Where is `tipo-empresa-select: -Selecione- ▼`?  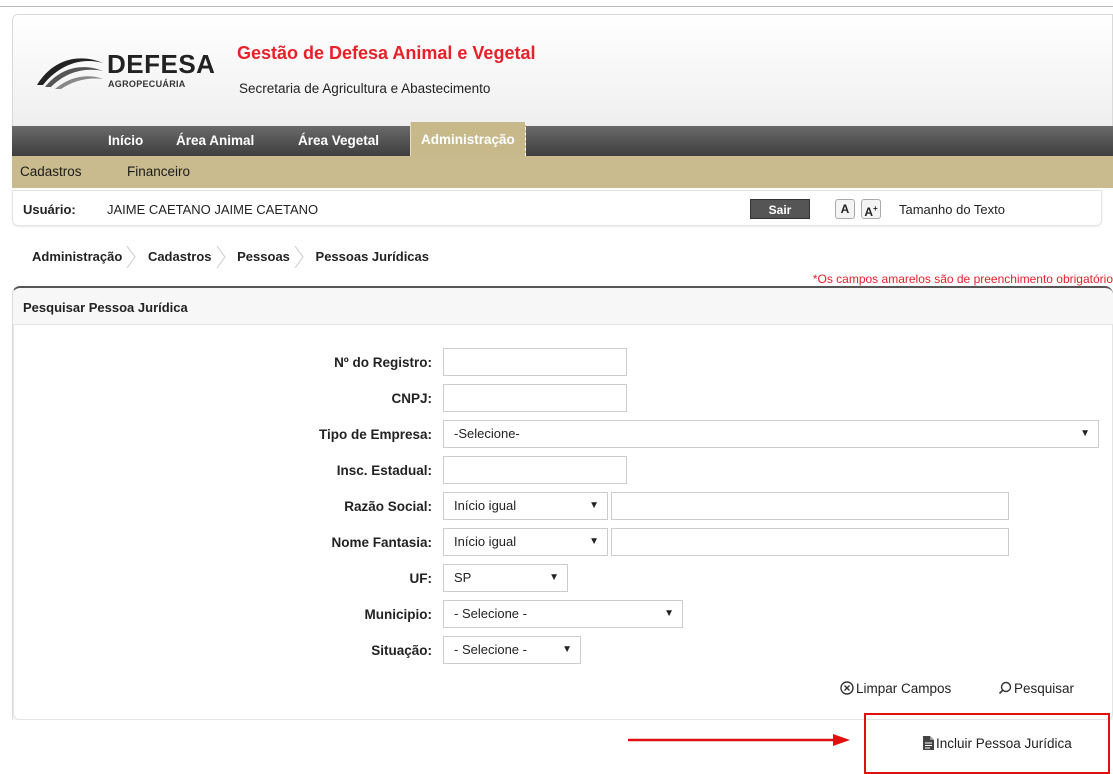 tipo-empresa-select: -Selecione- ▼ is located at coordinates (771, 434).